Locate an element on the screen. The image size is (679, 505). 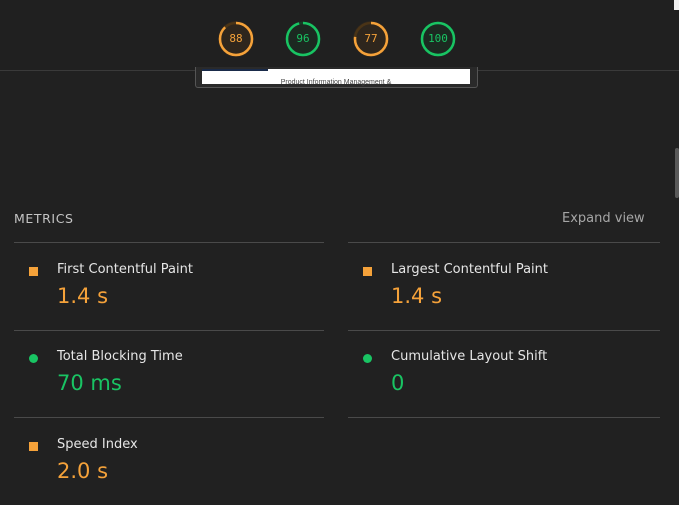
score-gauge-2: 96 is located at coordinates (303, 39).